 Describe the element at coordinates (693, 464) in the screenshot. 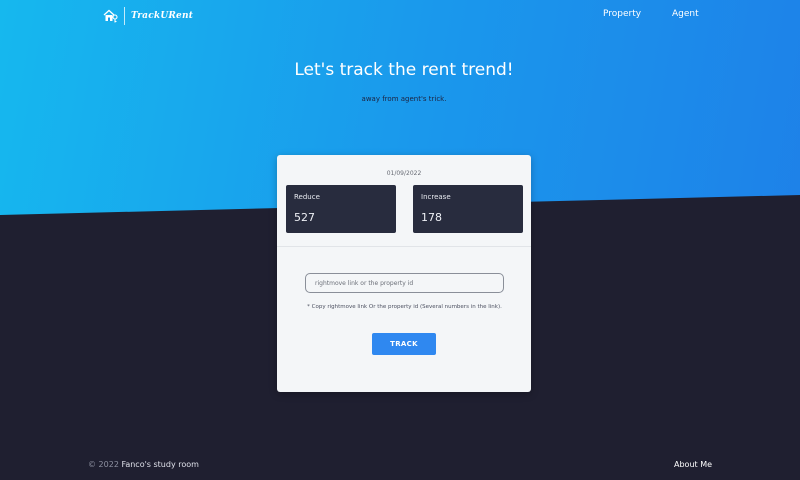

I see `about-me-link: About Me` at that location.